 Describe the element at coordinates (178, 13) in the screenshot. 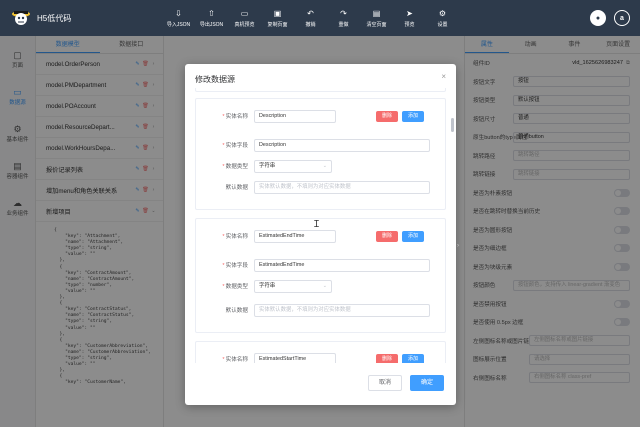

I see `toolbar-icon: ⇩` at that location.